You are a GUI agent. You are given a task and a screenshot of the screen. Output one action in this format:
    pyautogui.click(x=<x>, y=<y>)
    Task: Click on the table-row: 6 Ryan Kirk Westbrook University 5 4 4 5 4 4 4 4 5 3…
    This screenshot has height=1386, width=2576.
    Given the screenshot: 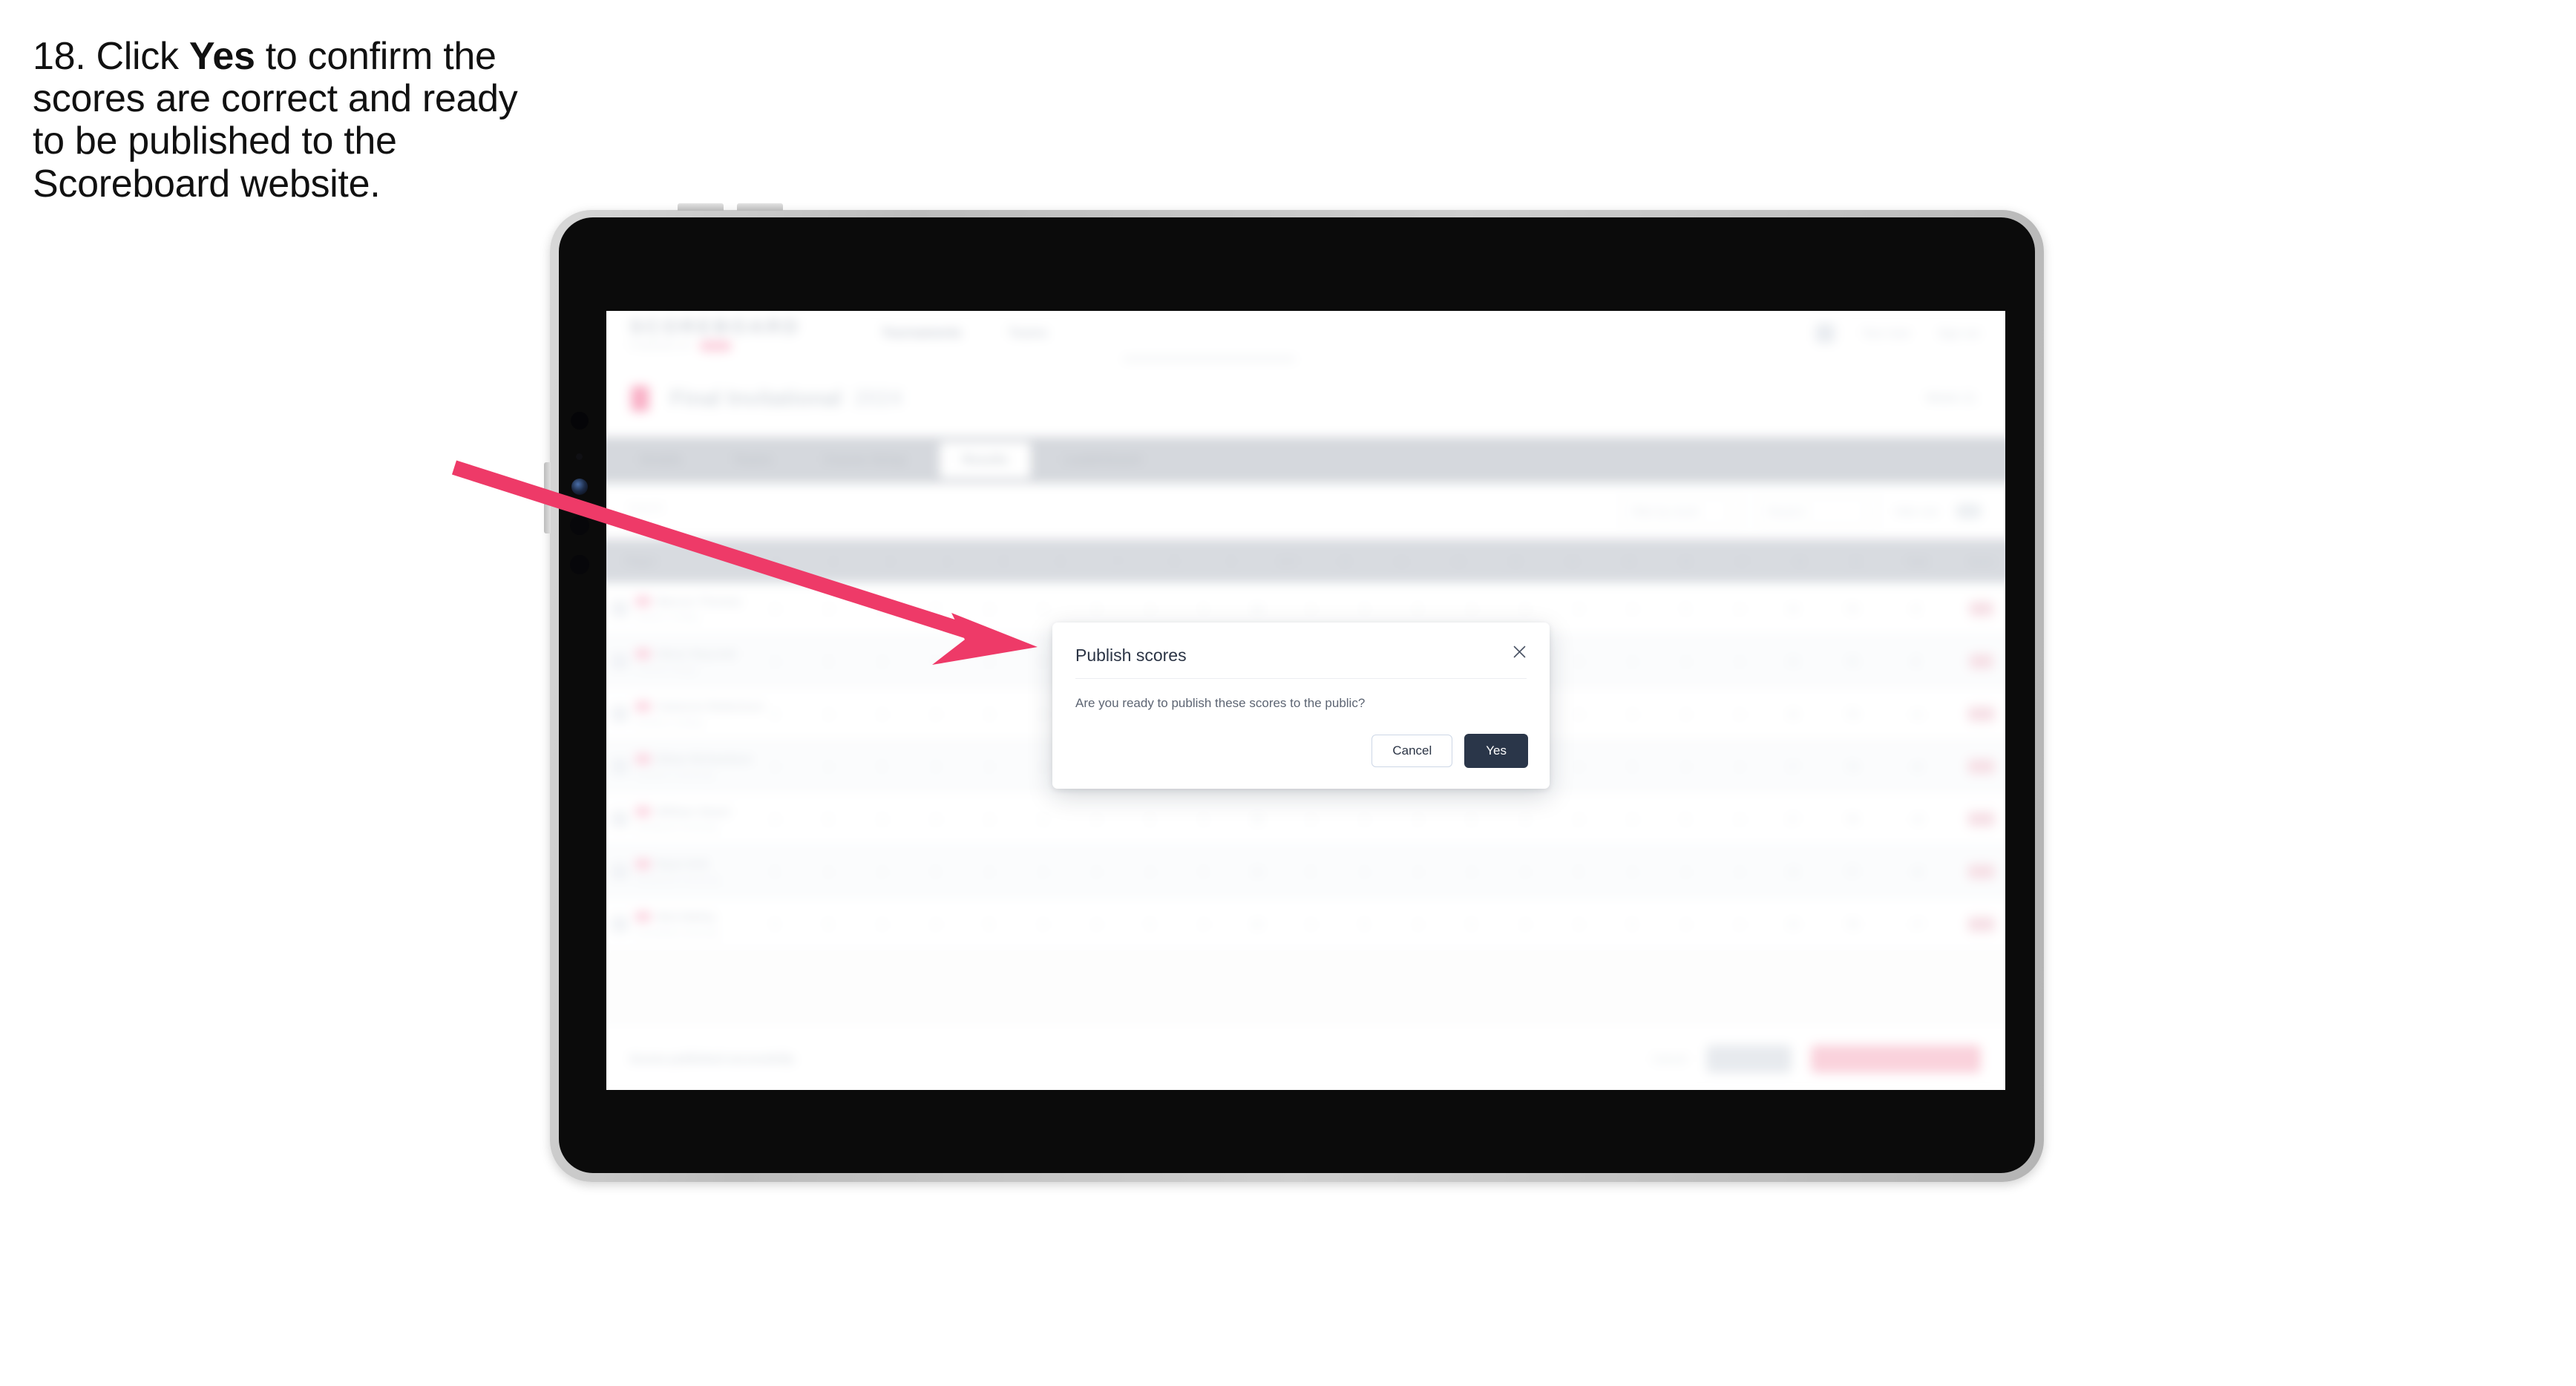 What is the action you would take?
    pyautogui.click(x=1305, y=872)
    